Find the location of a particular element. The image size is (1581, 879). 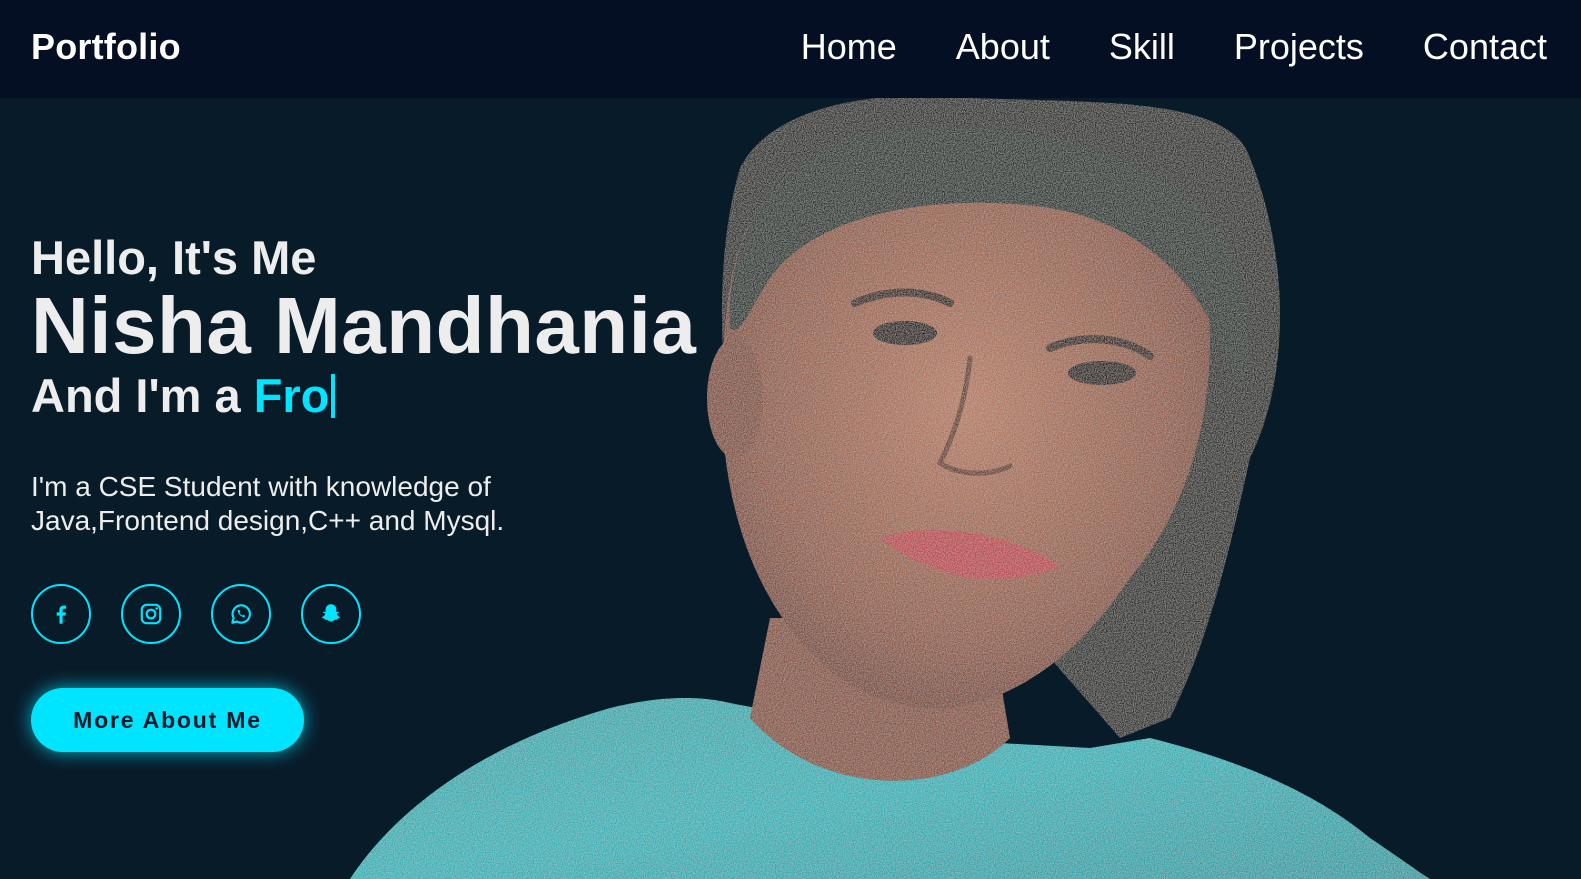

more-about-me-button: More About Me is located at coordinates (167, 720).